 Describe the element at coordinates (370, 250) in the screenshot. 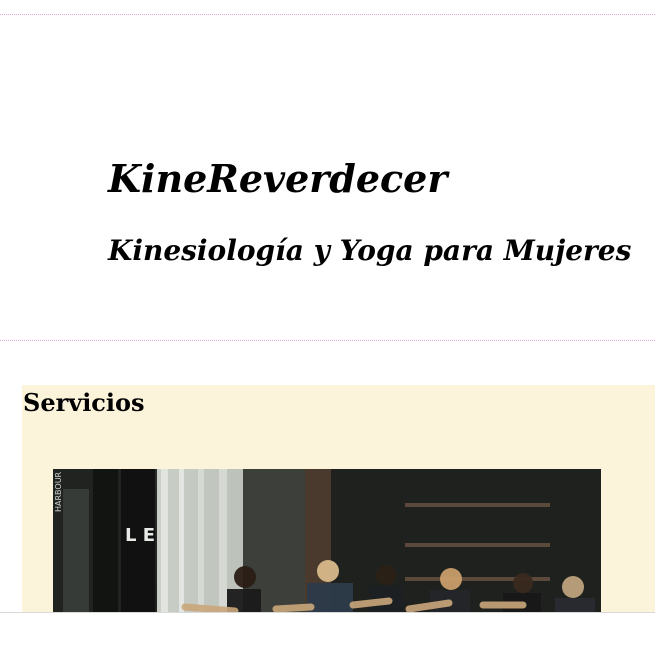

I see `site-subtitle: Kinesiología y Yoga para Mujeres` at that location.